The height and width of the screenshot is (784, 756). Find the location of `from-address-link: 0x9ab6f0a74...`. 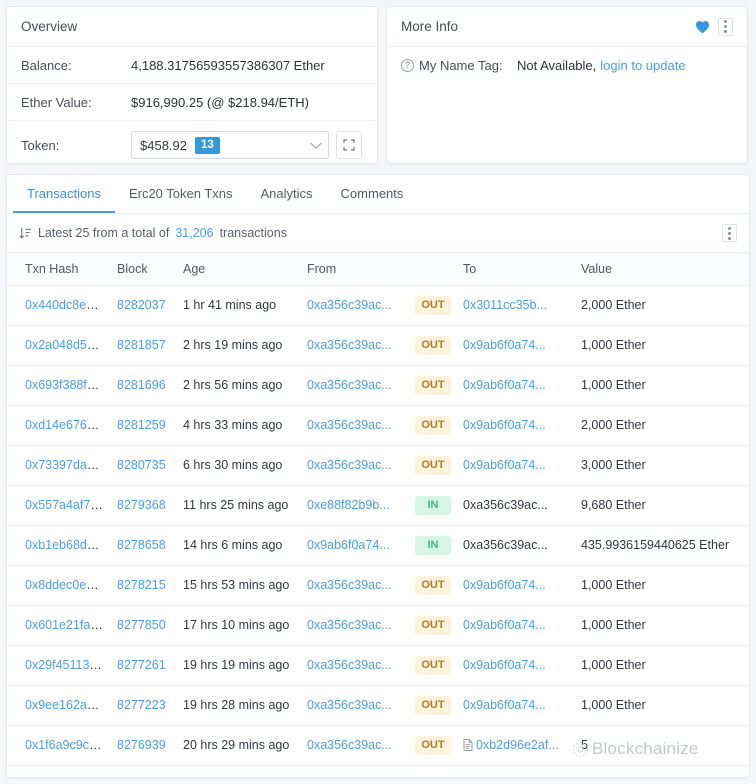

from-address-link: 0x9ab6f0a74... is located at coordinates (348, 545).